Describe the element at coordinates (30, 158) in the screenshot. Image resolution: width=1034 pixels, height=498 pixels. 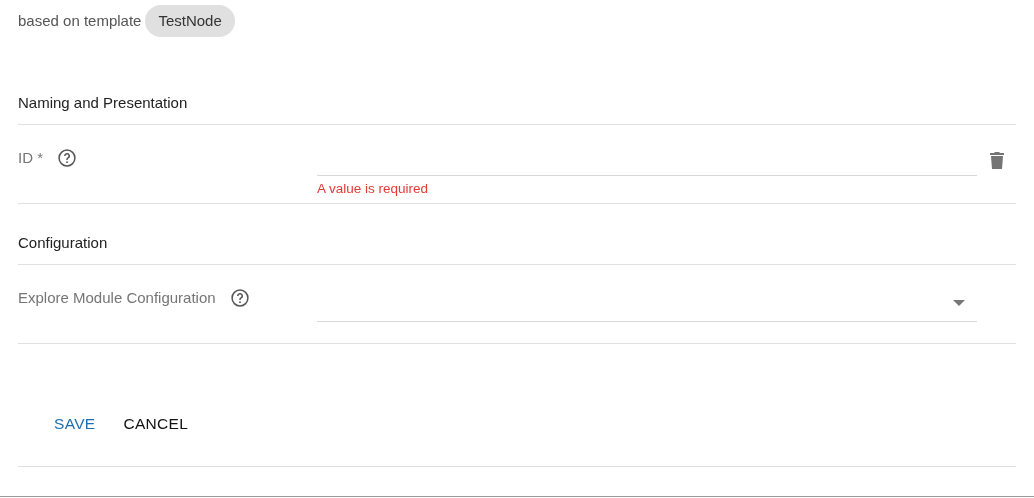
I see `field-label: ID *` at that location.